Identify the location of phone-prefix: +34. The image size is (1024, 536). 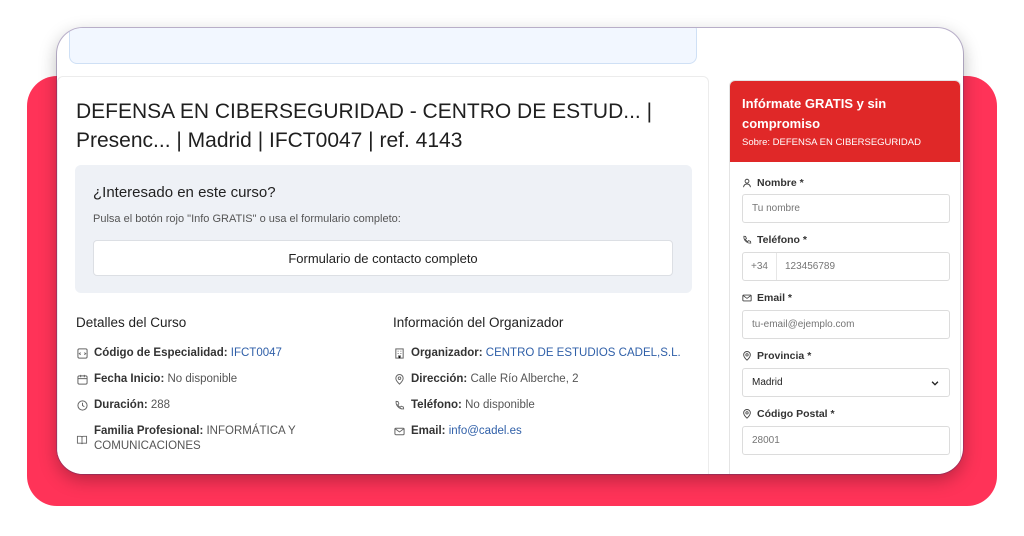
(764, 266).